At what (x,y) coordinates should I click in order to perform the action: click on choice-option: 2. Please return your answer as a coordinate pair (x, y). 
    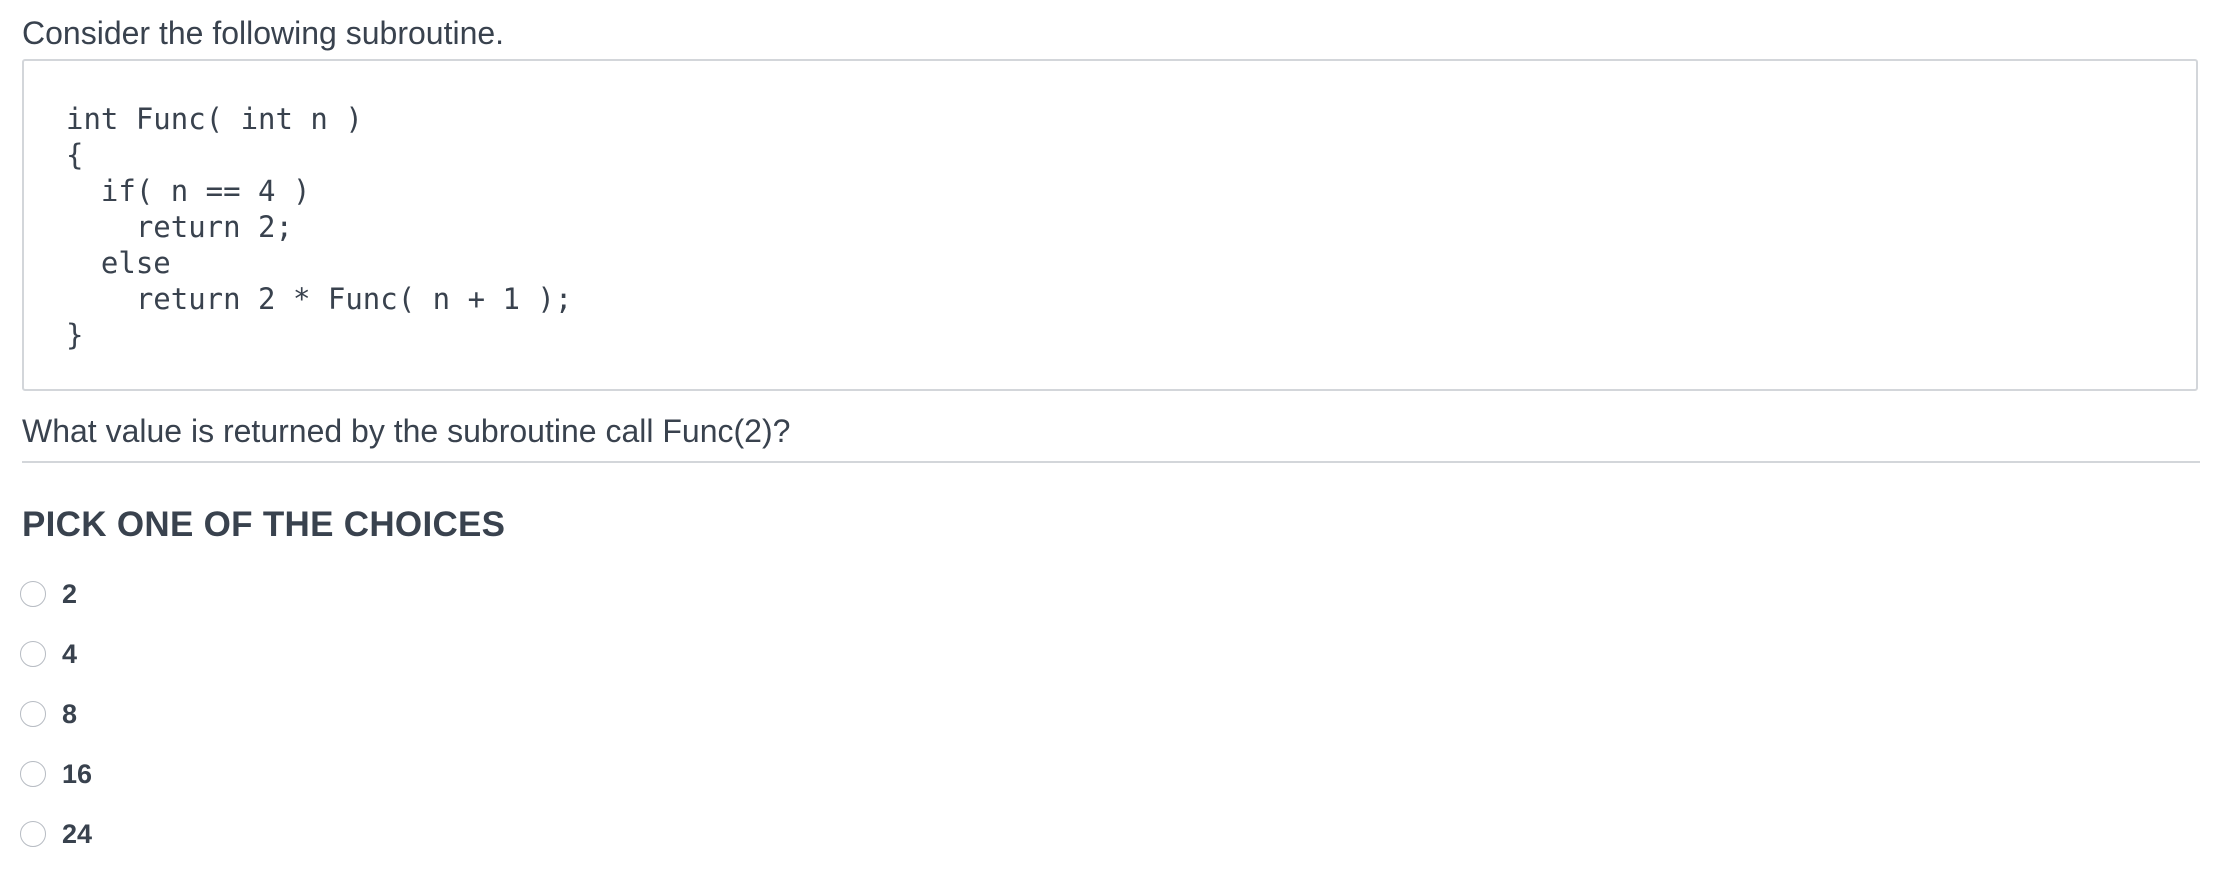
    Looking at the image, I should click on (1110, 594).